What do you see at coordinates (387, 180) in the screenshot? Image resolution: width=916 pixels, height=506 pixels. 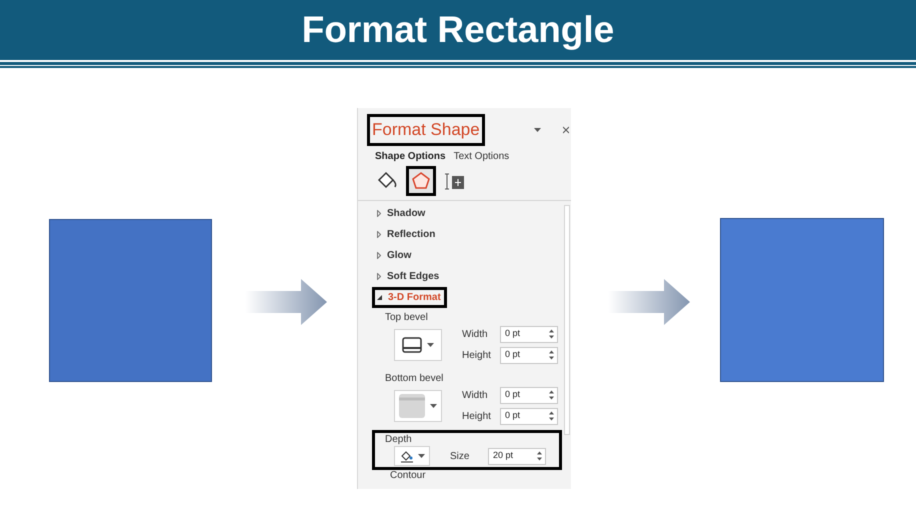 I see `paint-bucket-icon` at bounding box center [387, 180].